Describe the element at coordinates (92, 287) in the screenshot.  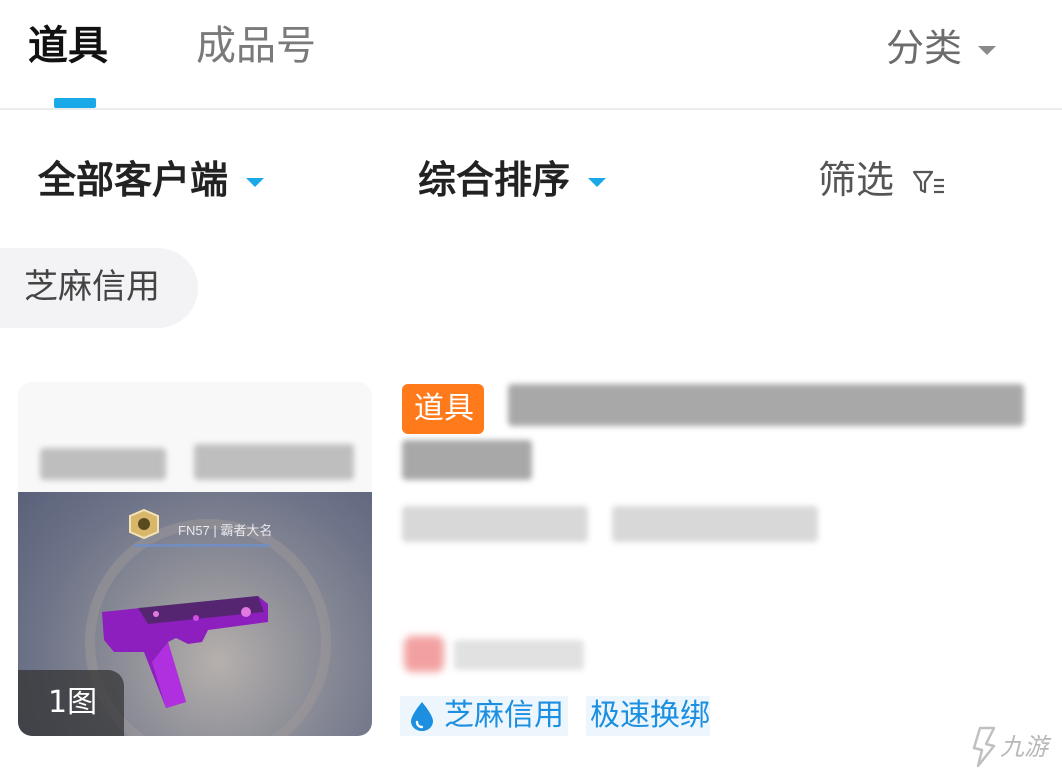
I see `chip-label: 芝麻信用` at that location.